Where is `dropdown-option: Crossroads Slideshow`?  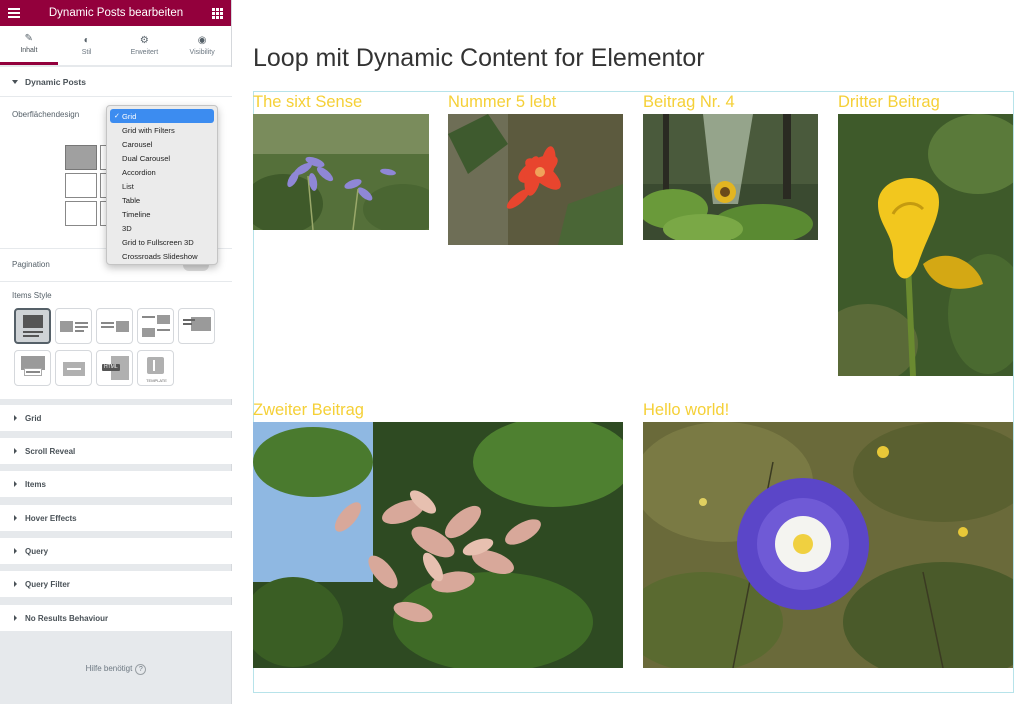 dropdown-option: Crossroads Slideshow is located at coordinates (162, 256).